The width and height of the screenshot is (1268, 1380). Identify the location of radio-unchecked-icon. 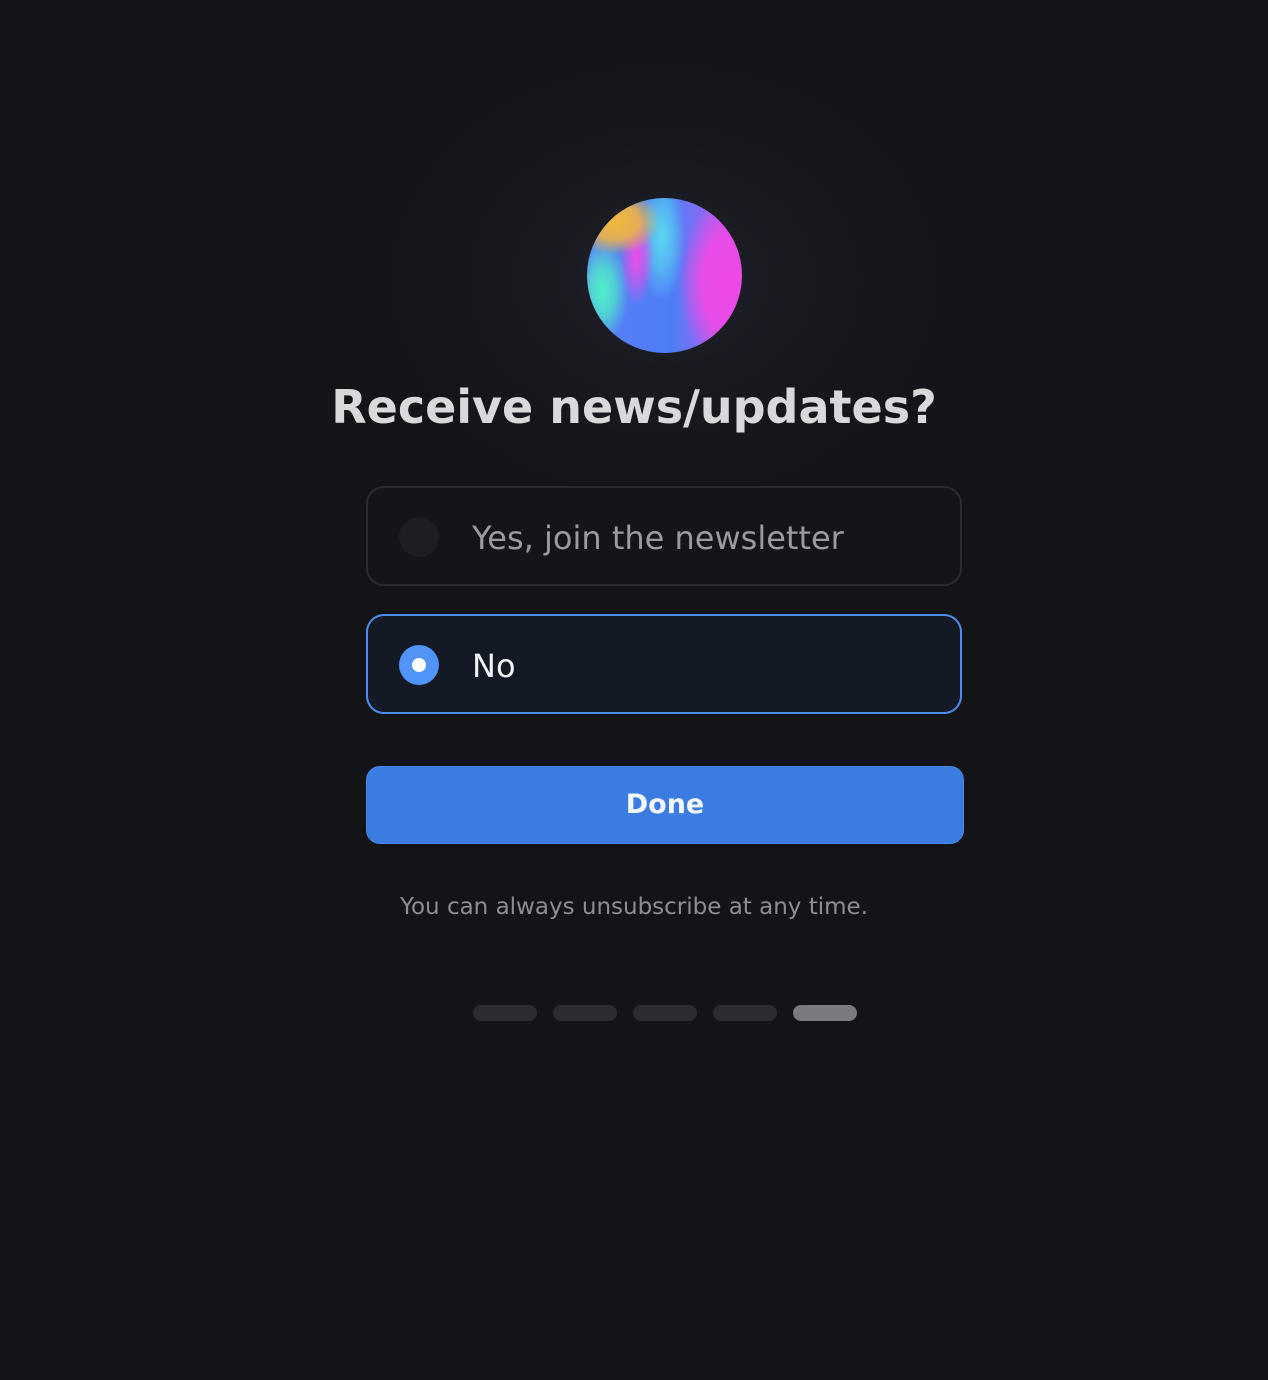
(419, 537).